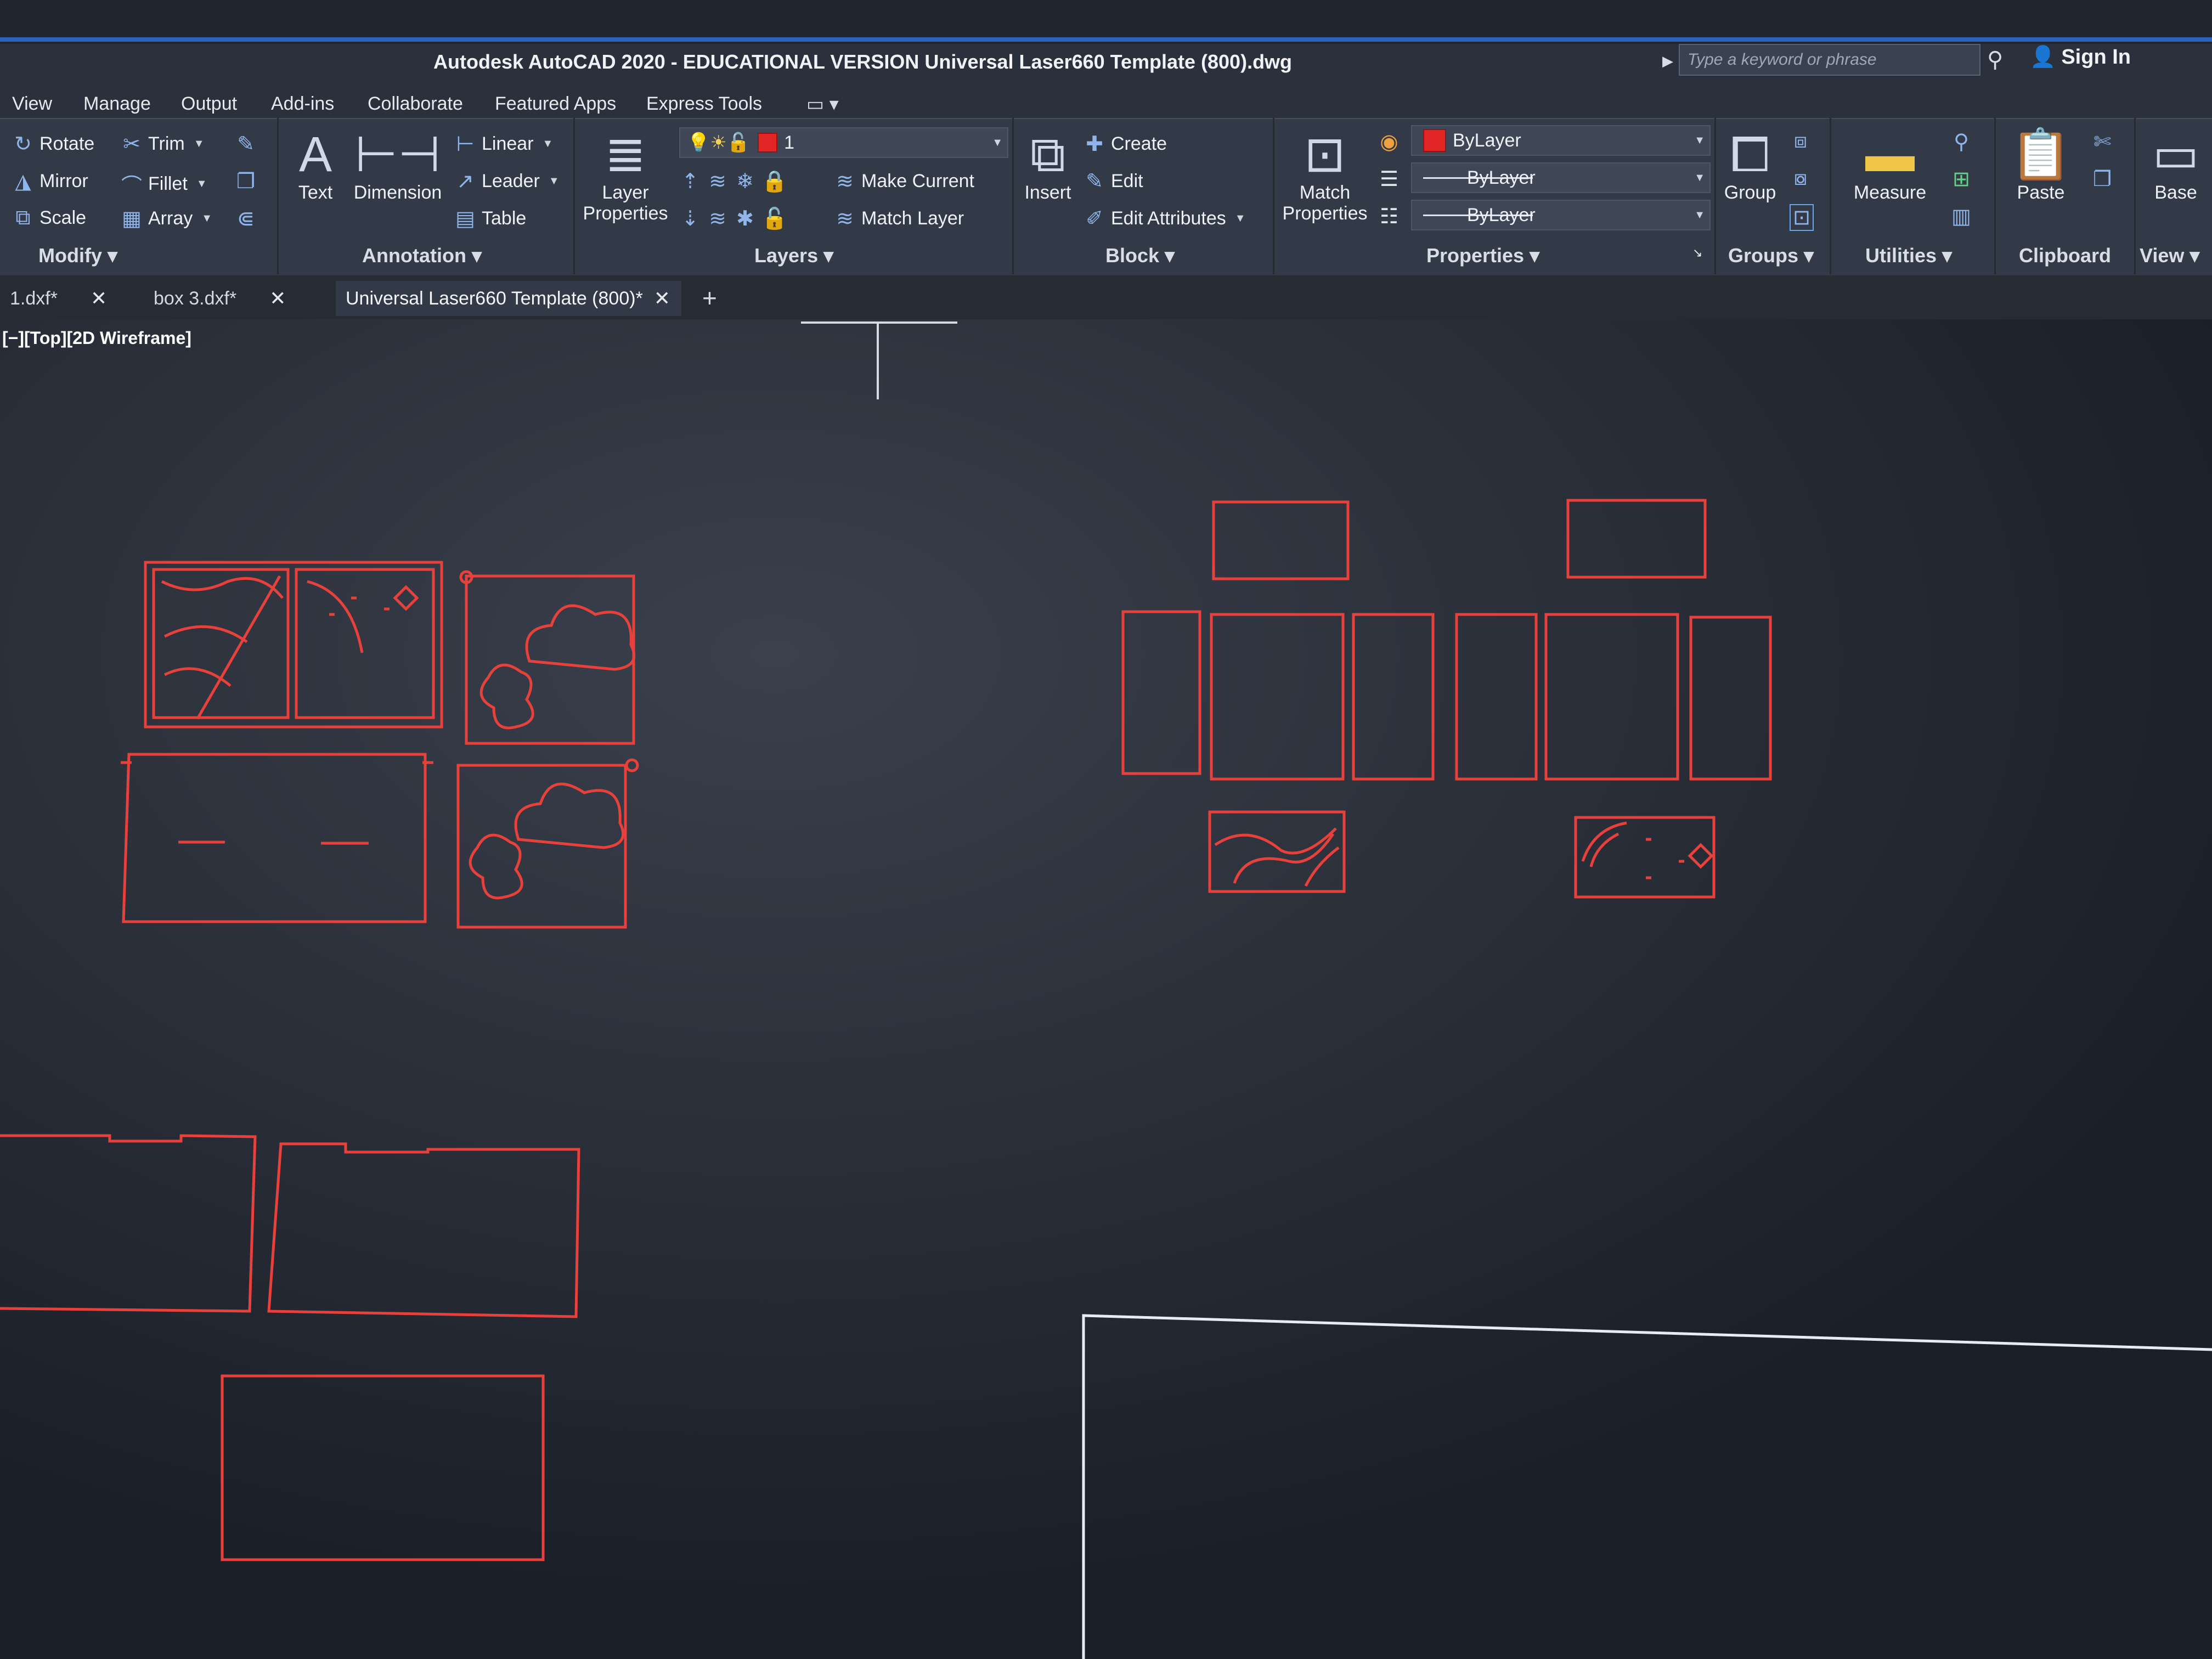  What do you see at coordinates (315, 192) in the screenshot?
I see `text-label: Text` at bounding box center [315, 192].